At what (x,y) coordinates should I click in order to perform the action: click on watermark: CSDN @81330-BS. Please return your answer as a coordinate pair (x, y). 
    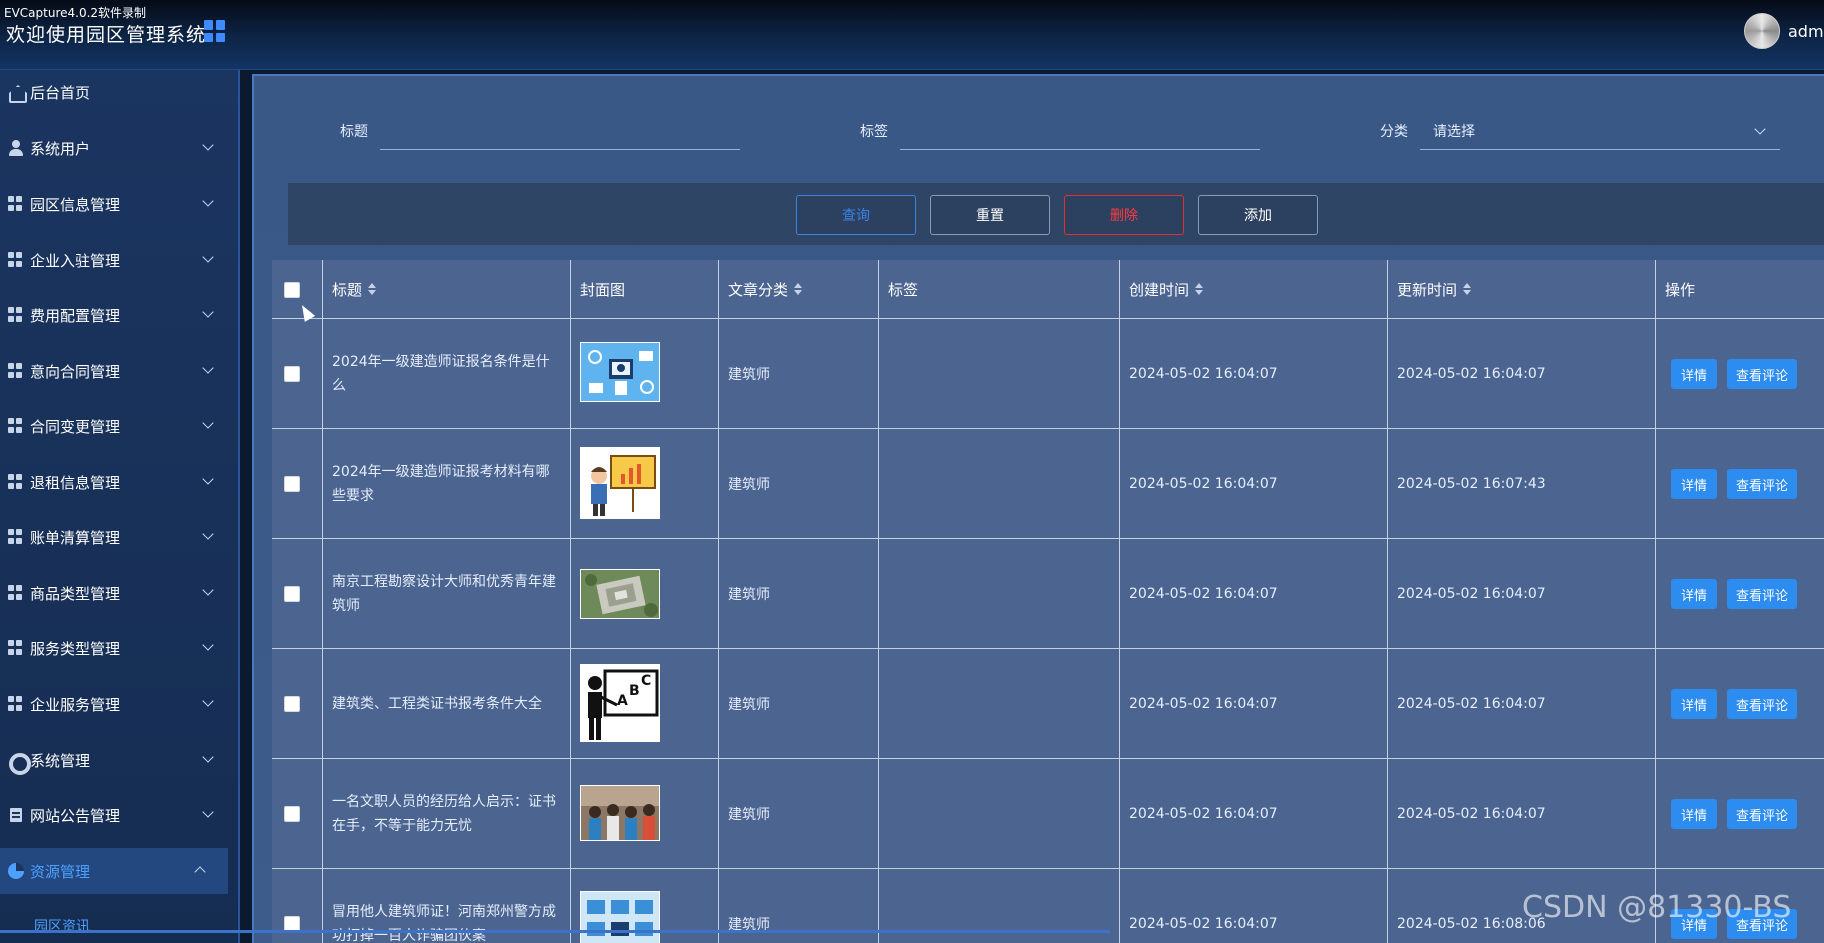
    Looking at the image, I should click on (1657, 907).